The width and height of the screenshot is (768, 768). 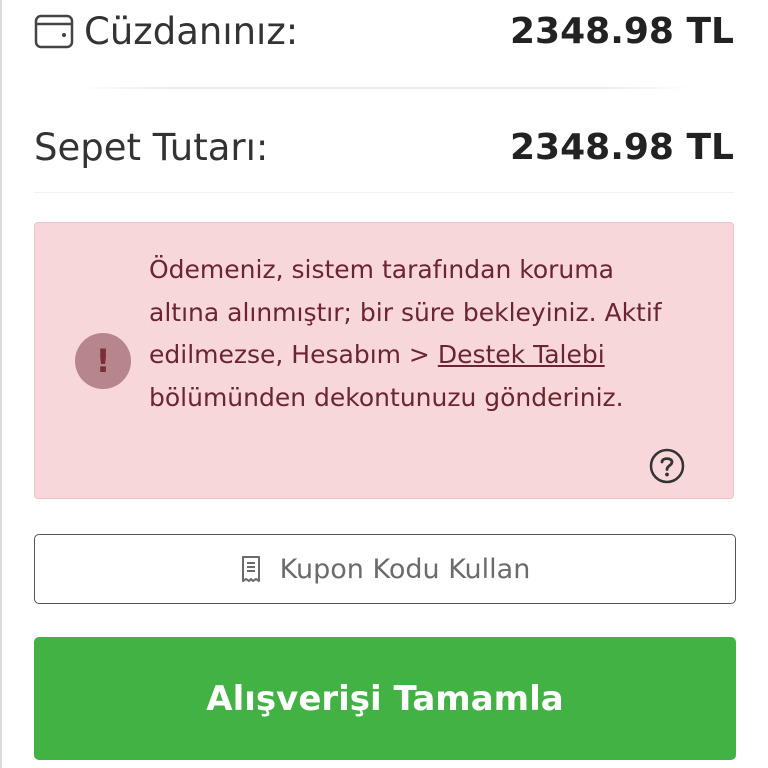 What do you see at coordinates (384, 31) in the screenshot?
I see `wallet-balance-row: Cüzdanınız: 2348.98 TL` at bounding box center [384, 31].